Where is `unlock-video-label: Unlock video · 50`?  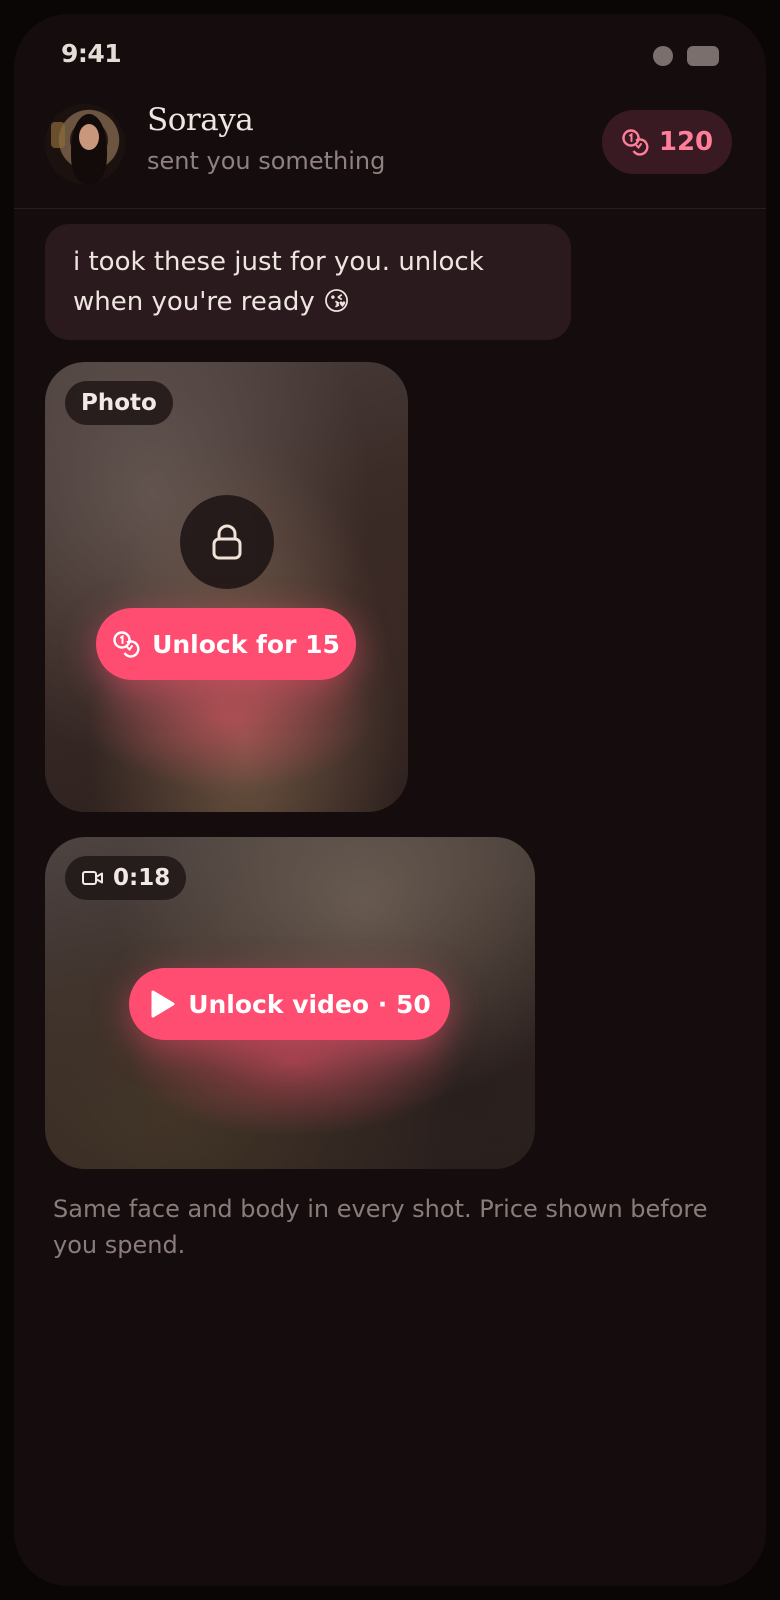
unlock-video-label: Unlock video · 50 is located at coordinates (309, 1004).